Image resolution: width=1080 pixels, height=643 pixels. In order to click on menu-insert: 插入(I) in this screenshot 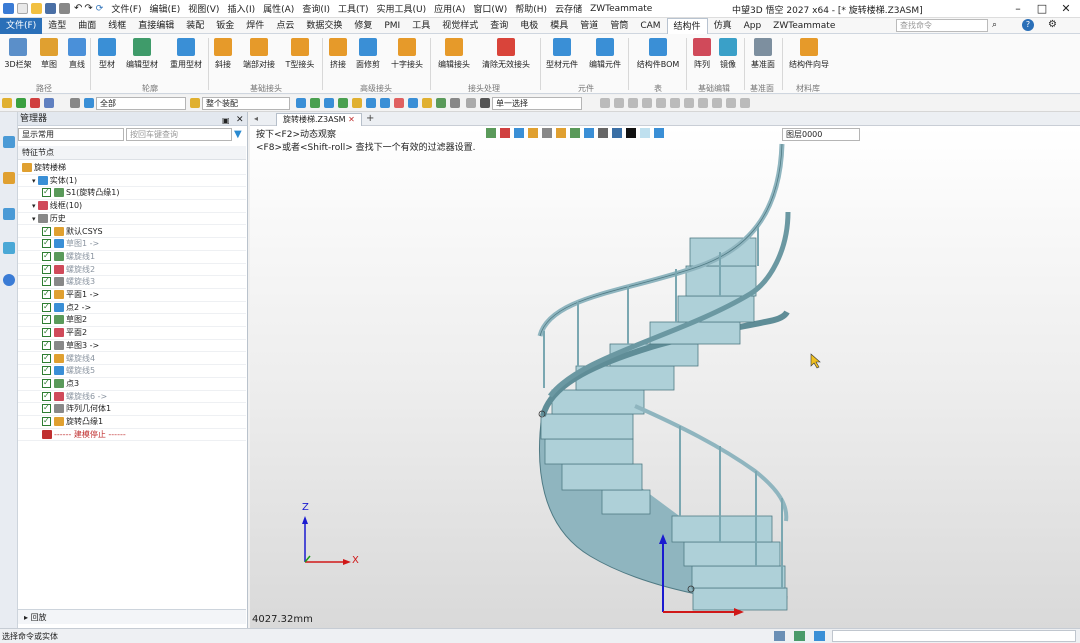, I will do `click(241, 8)`.